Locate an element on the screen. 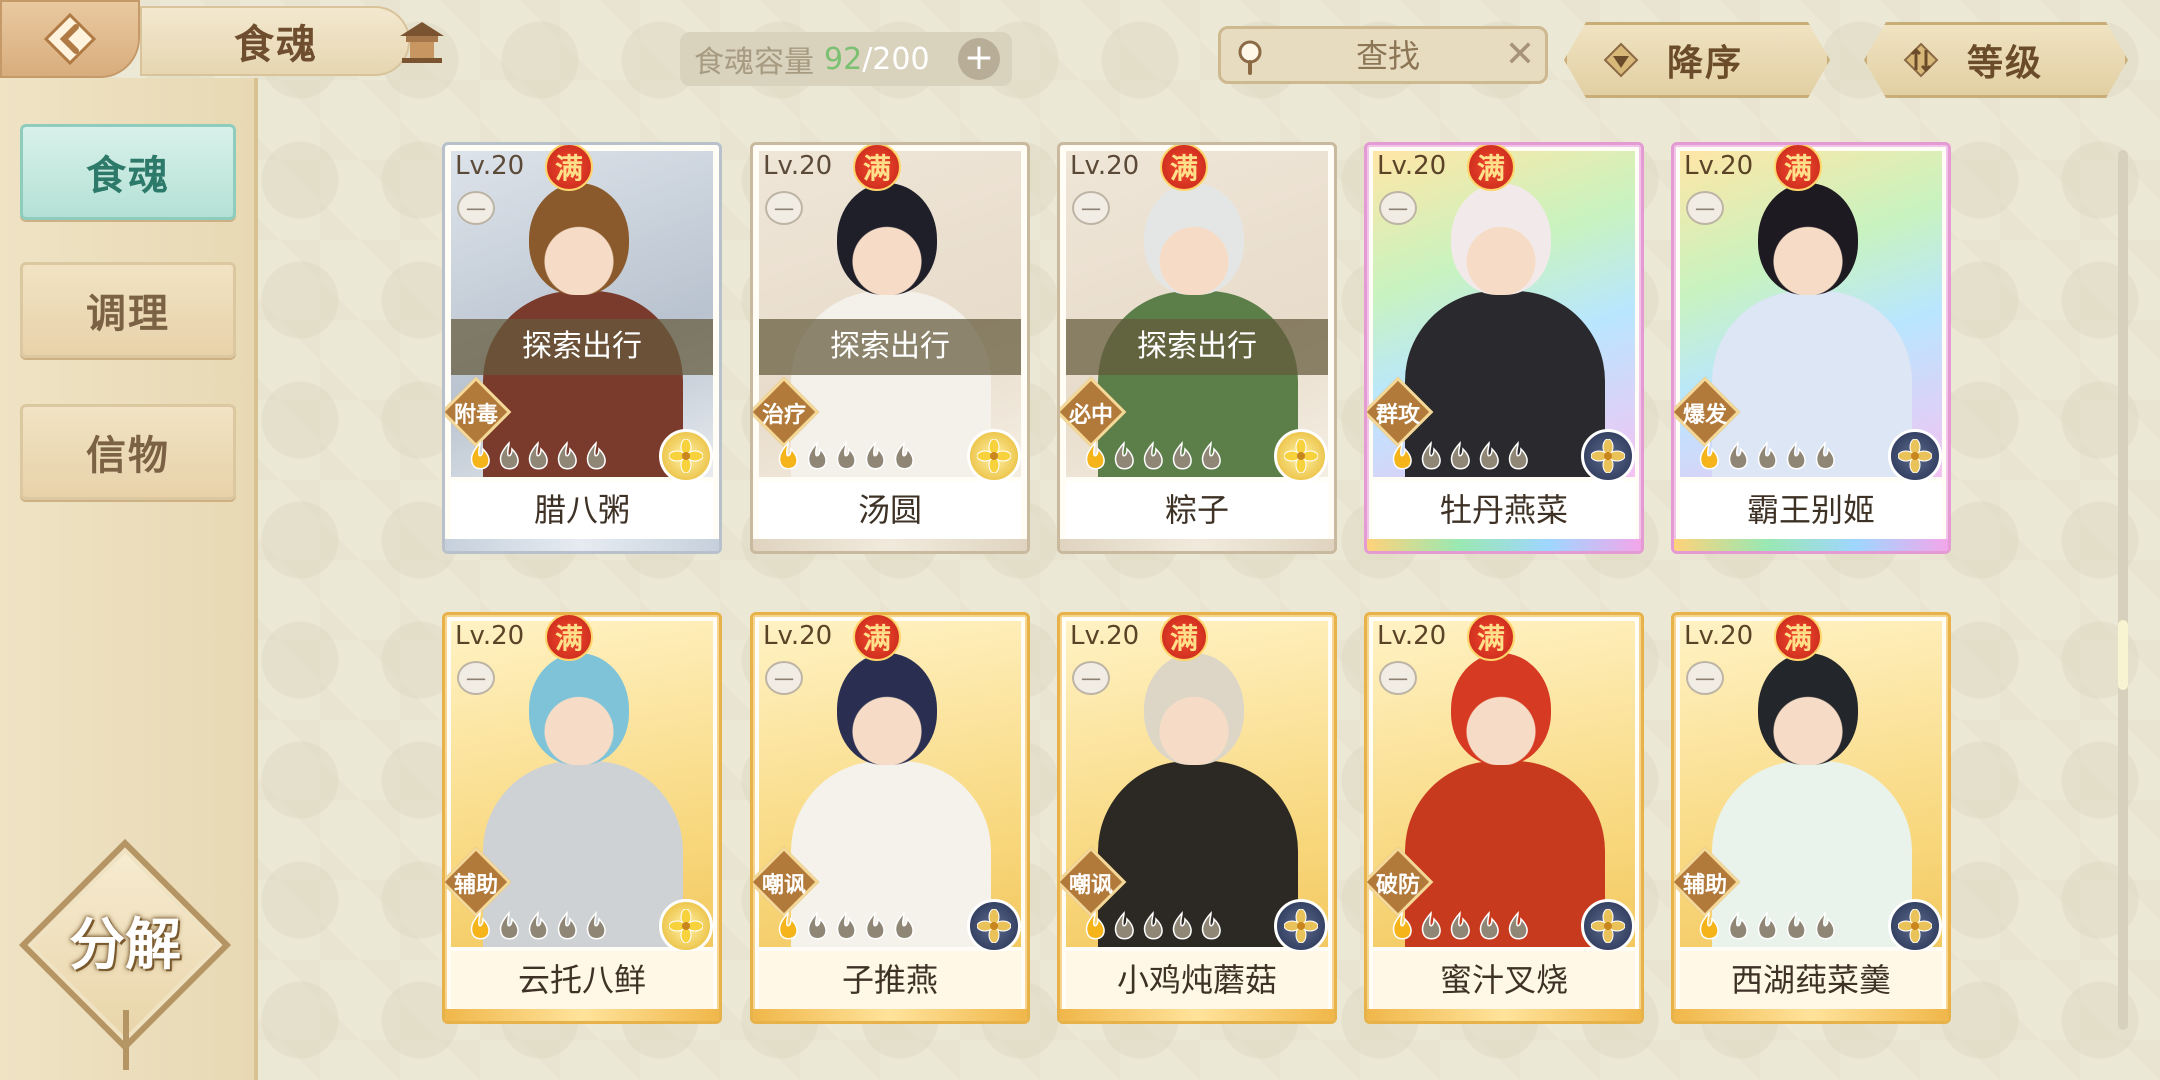  skill-label: 附毒 is located at coordinates (475, 415).